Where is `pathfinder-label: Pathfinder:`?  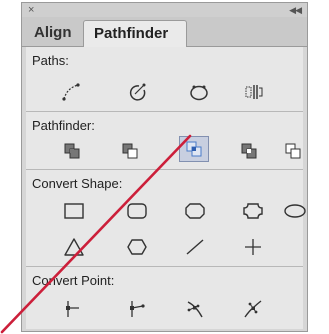 pathfinder-label: Pathfinder: is located at coordinates (63, 125).